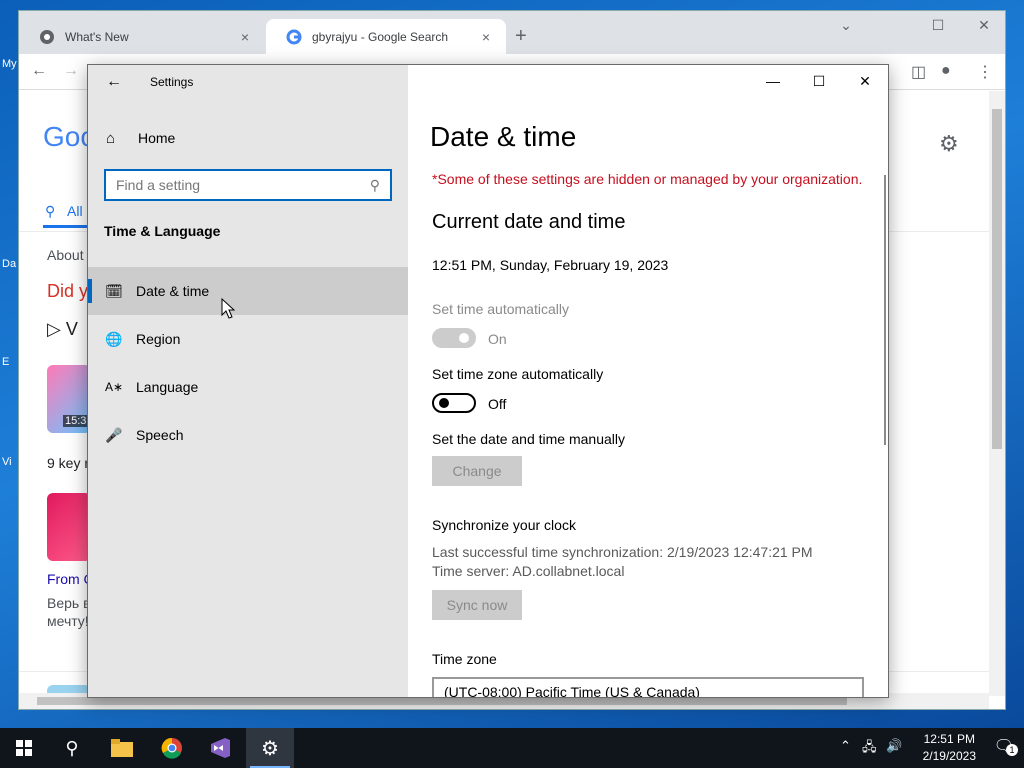 The height and width of the screenshot is (768, 1024). Describe the element at coordinates (142, 36) in the screenshot. I see `browser-tab: What's New ×` at that location.